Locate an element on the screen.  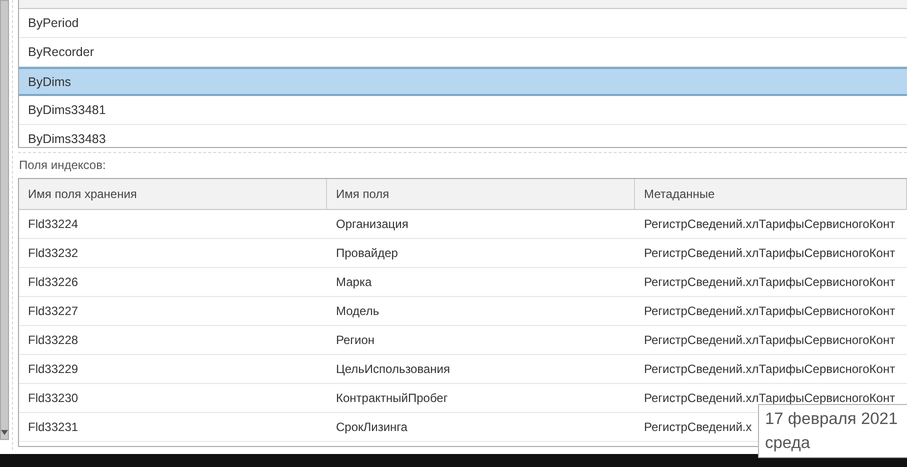
table-cell: Fld33226 is located at coordinates (53, 282).